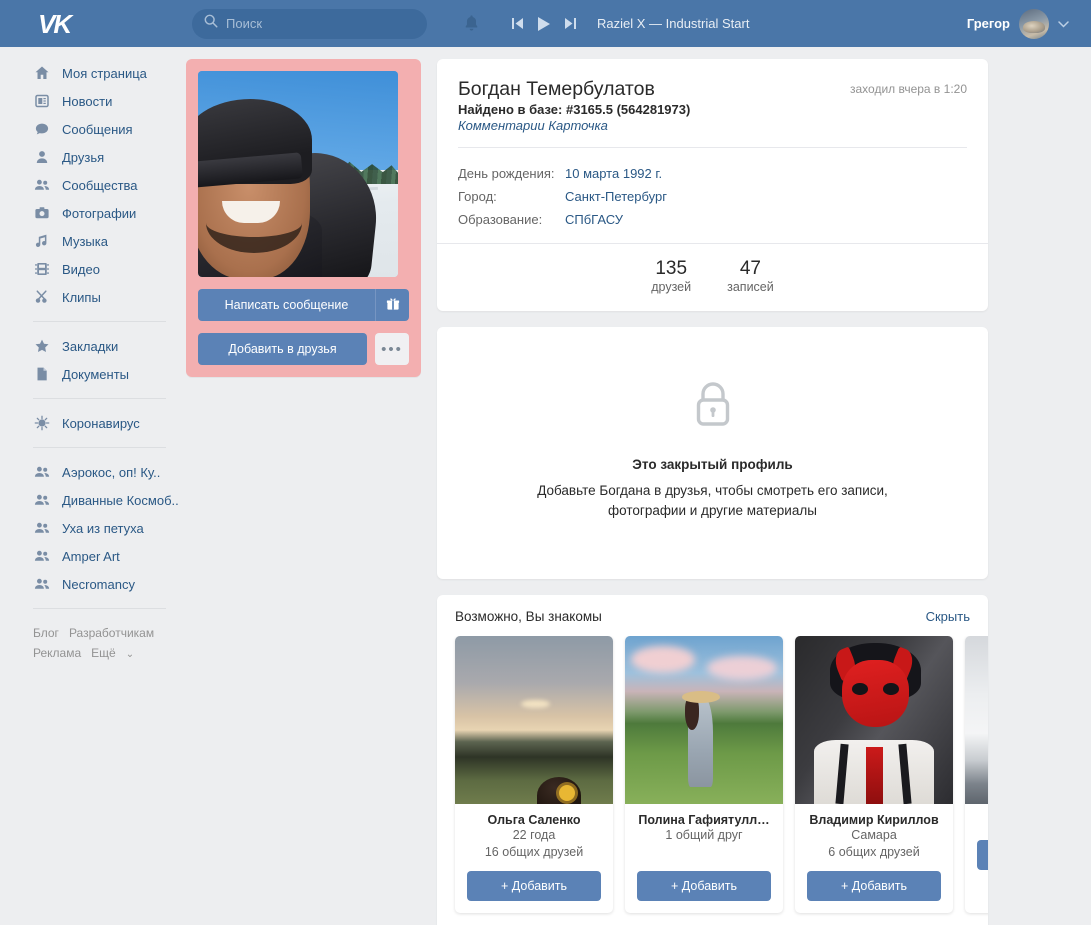 This screenshot has height=925, width=1091. I want to click on sidebar-item-label: Закладки, so click(90, 346).